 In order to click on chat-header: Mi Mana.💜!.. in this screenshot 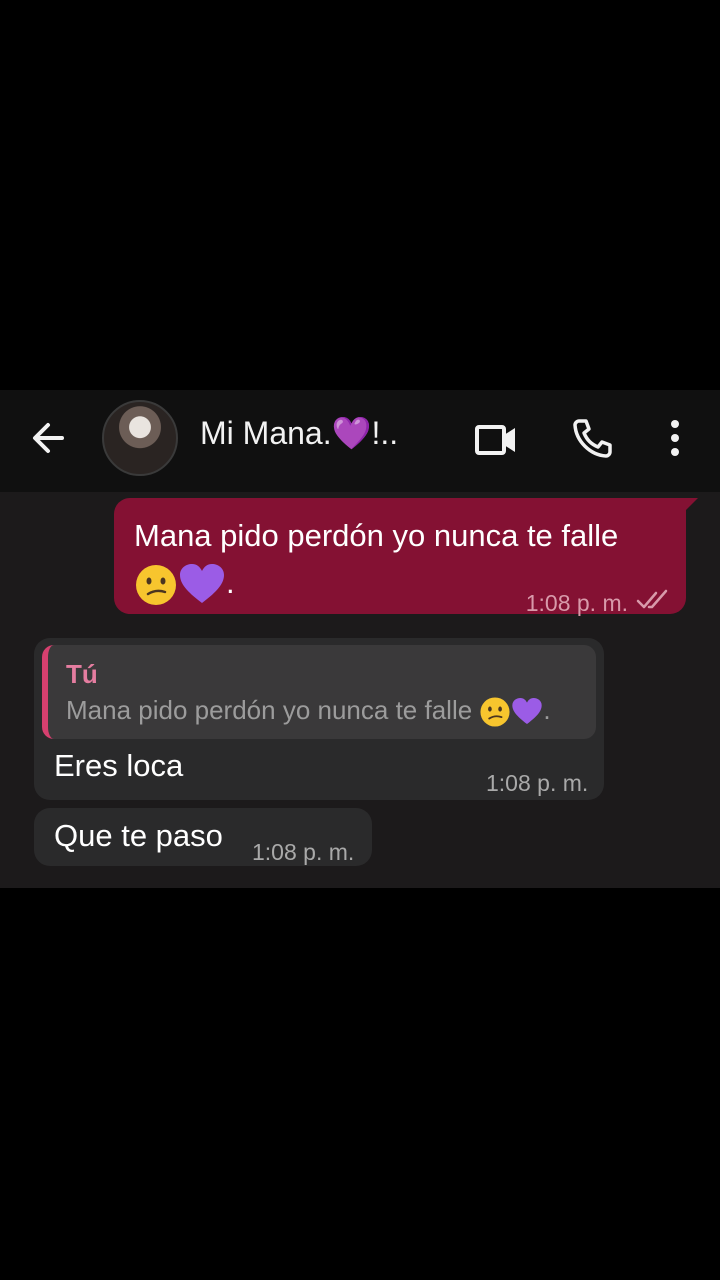, I will do `click(360, 441)`.